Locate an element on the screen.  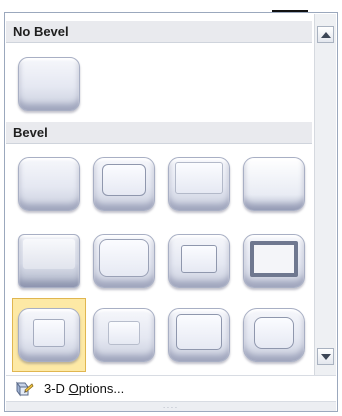
bevel-swatch-relaxed-inset is located at coordinates (124, 184).